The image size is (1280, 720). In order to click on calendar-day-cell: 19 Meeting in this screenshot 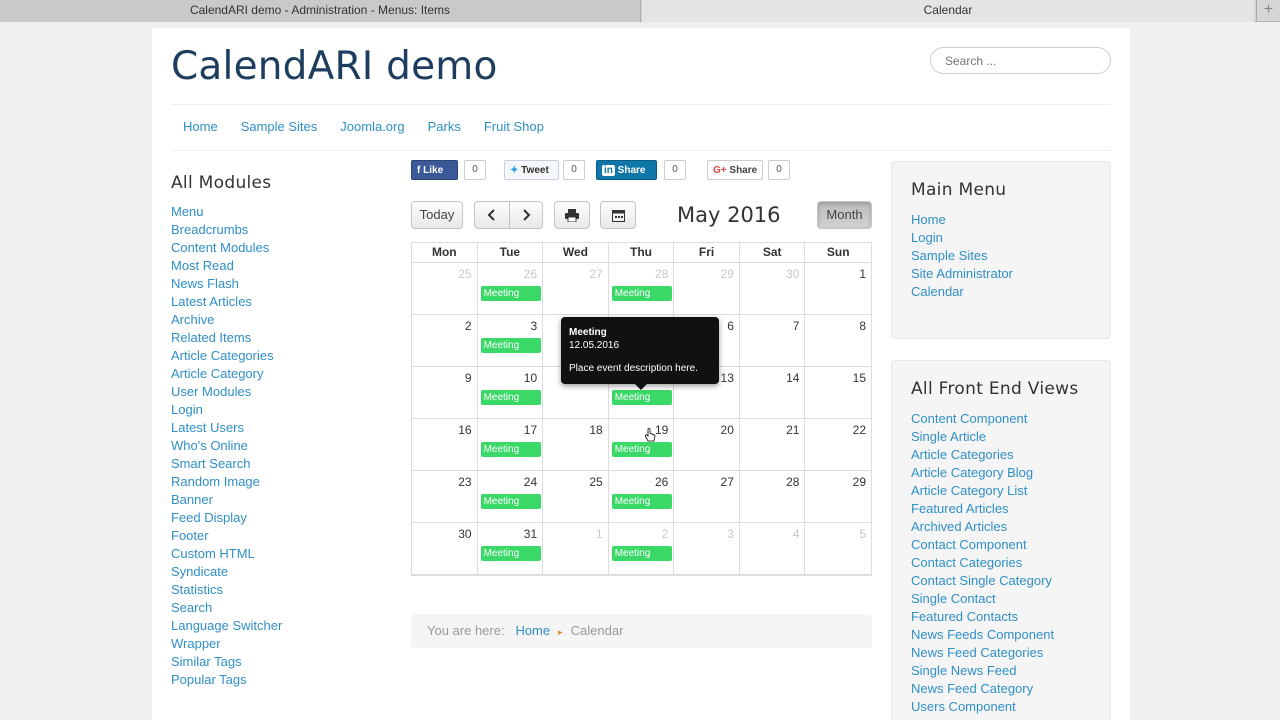, I will do `click(642, 445)`.